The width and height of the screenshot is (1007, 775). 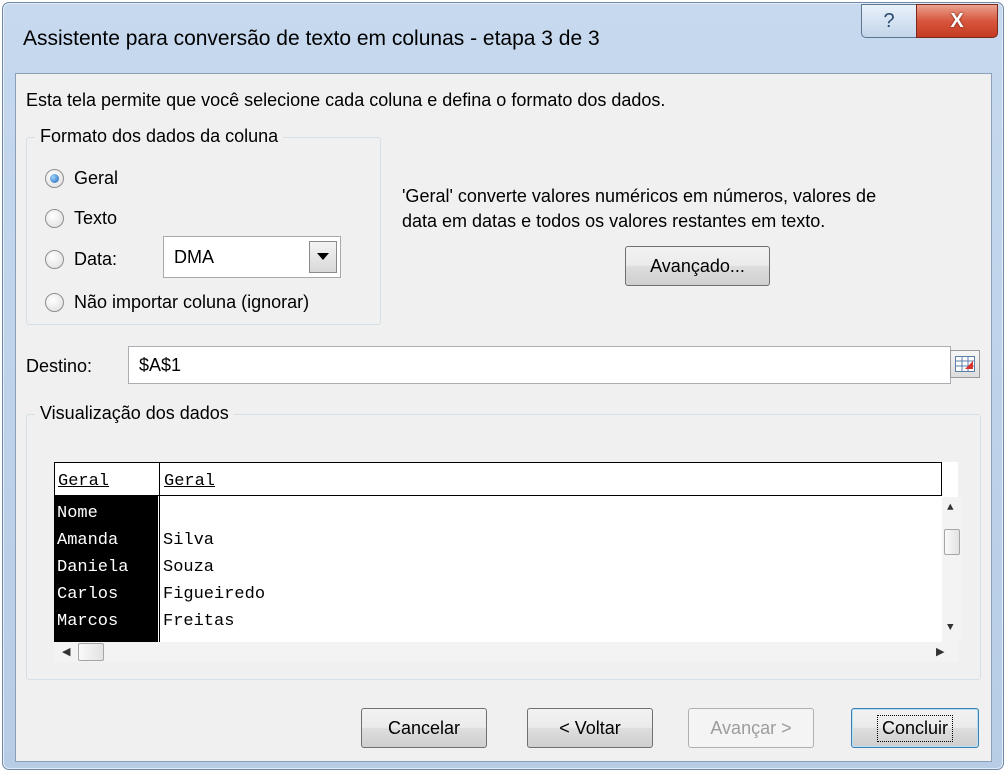 What do you see at coordinates (506, 652) in the screenshot?
I see `preview-horizontal-scrollbar: ◀ ▶` at bounding box center [506, 652].